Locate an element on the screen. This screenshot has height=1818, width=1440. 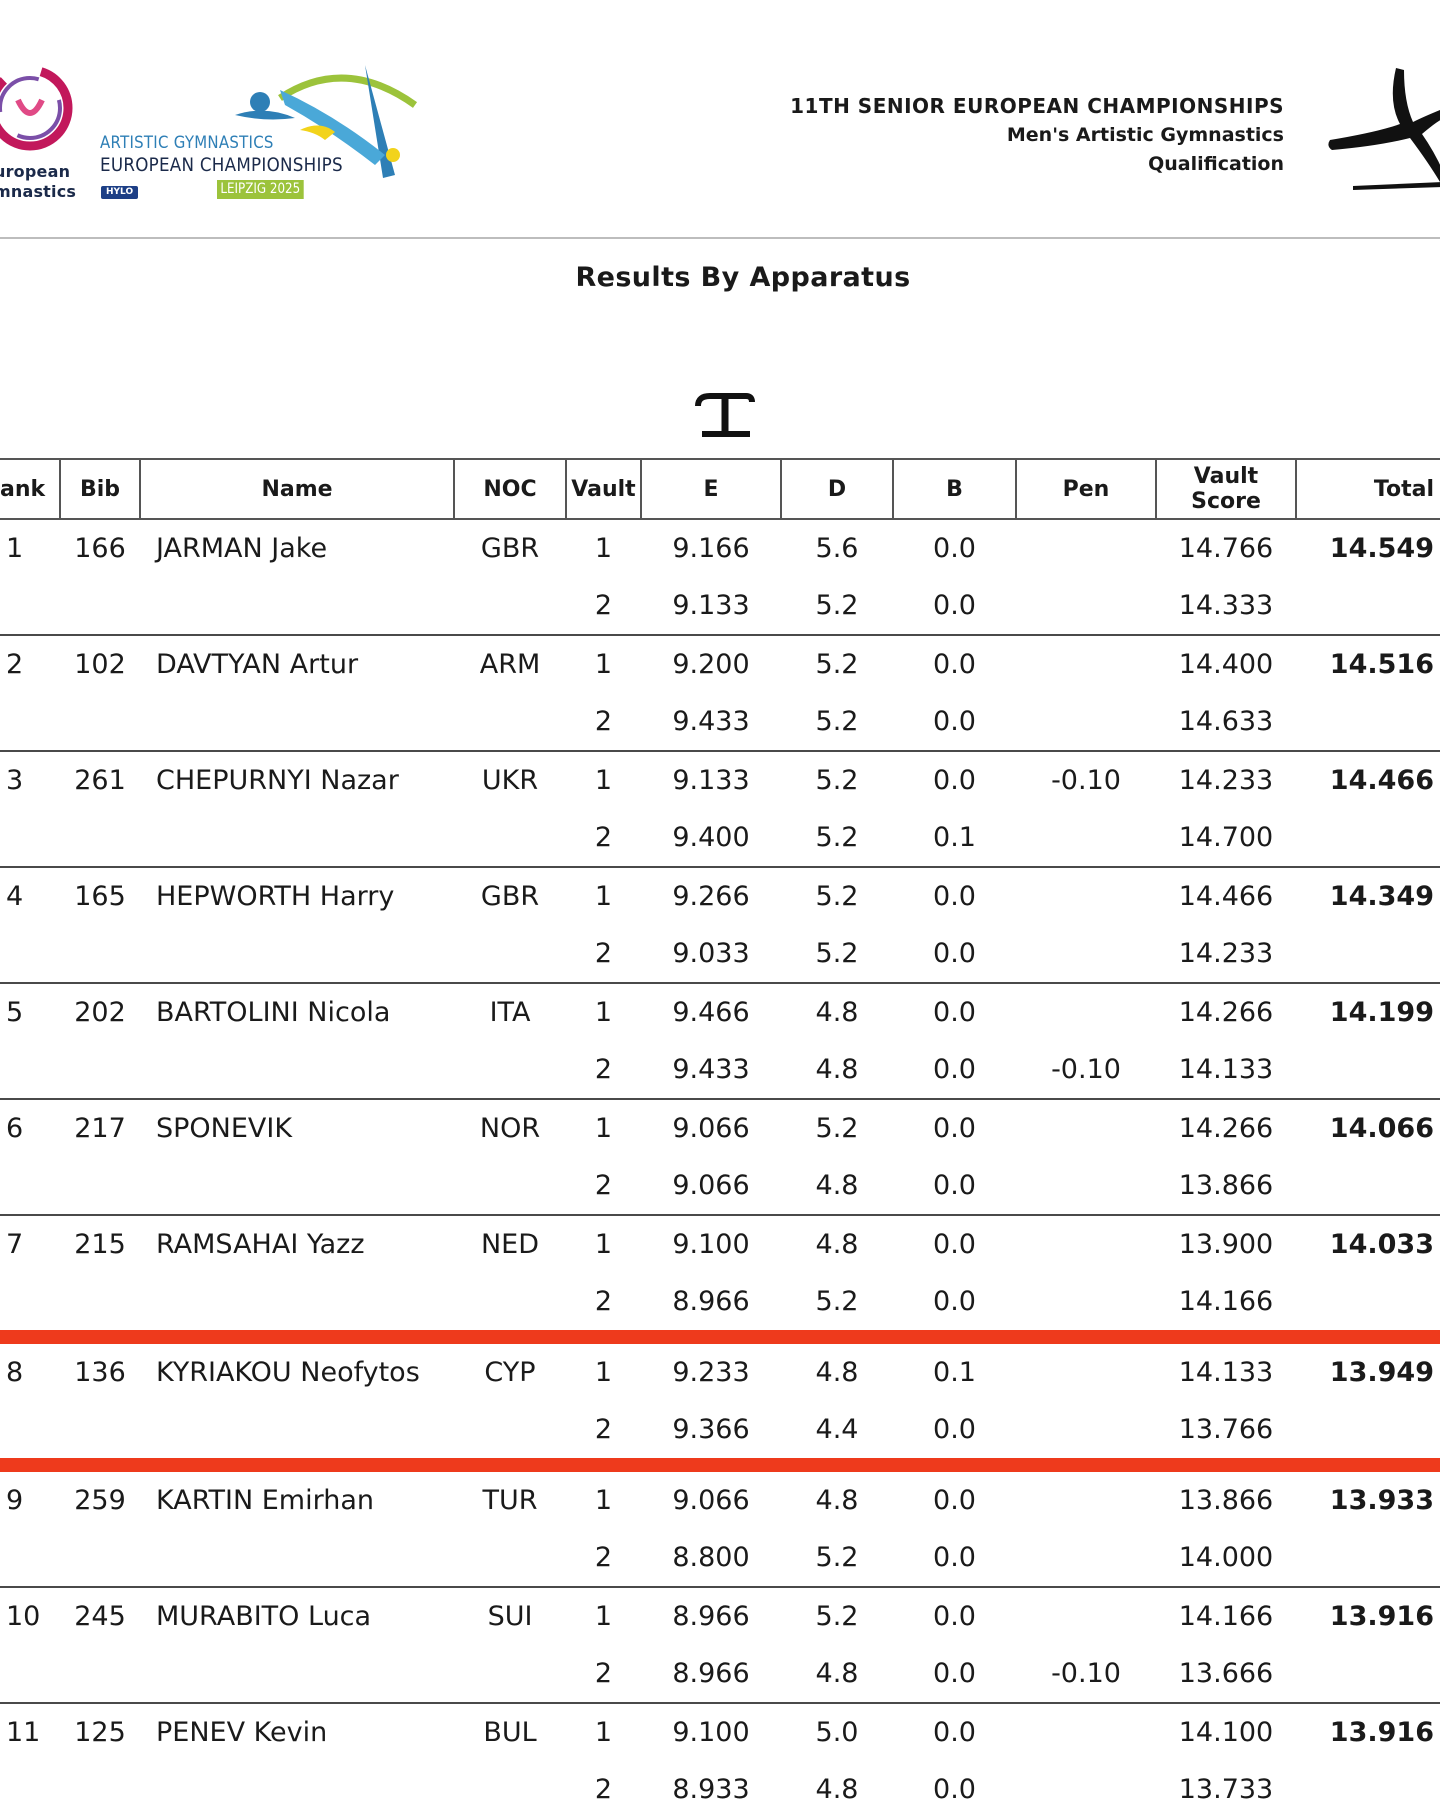
cell-vault-score: 14.000 is located at coordinates (1226, 1558).